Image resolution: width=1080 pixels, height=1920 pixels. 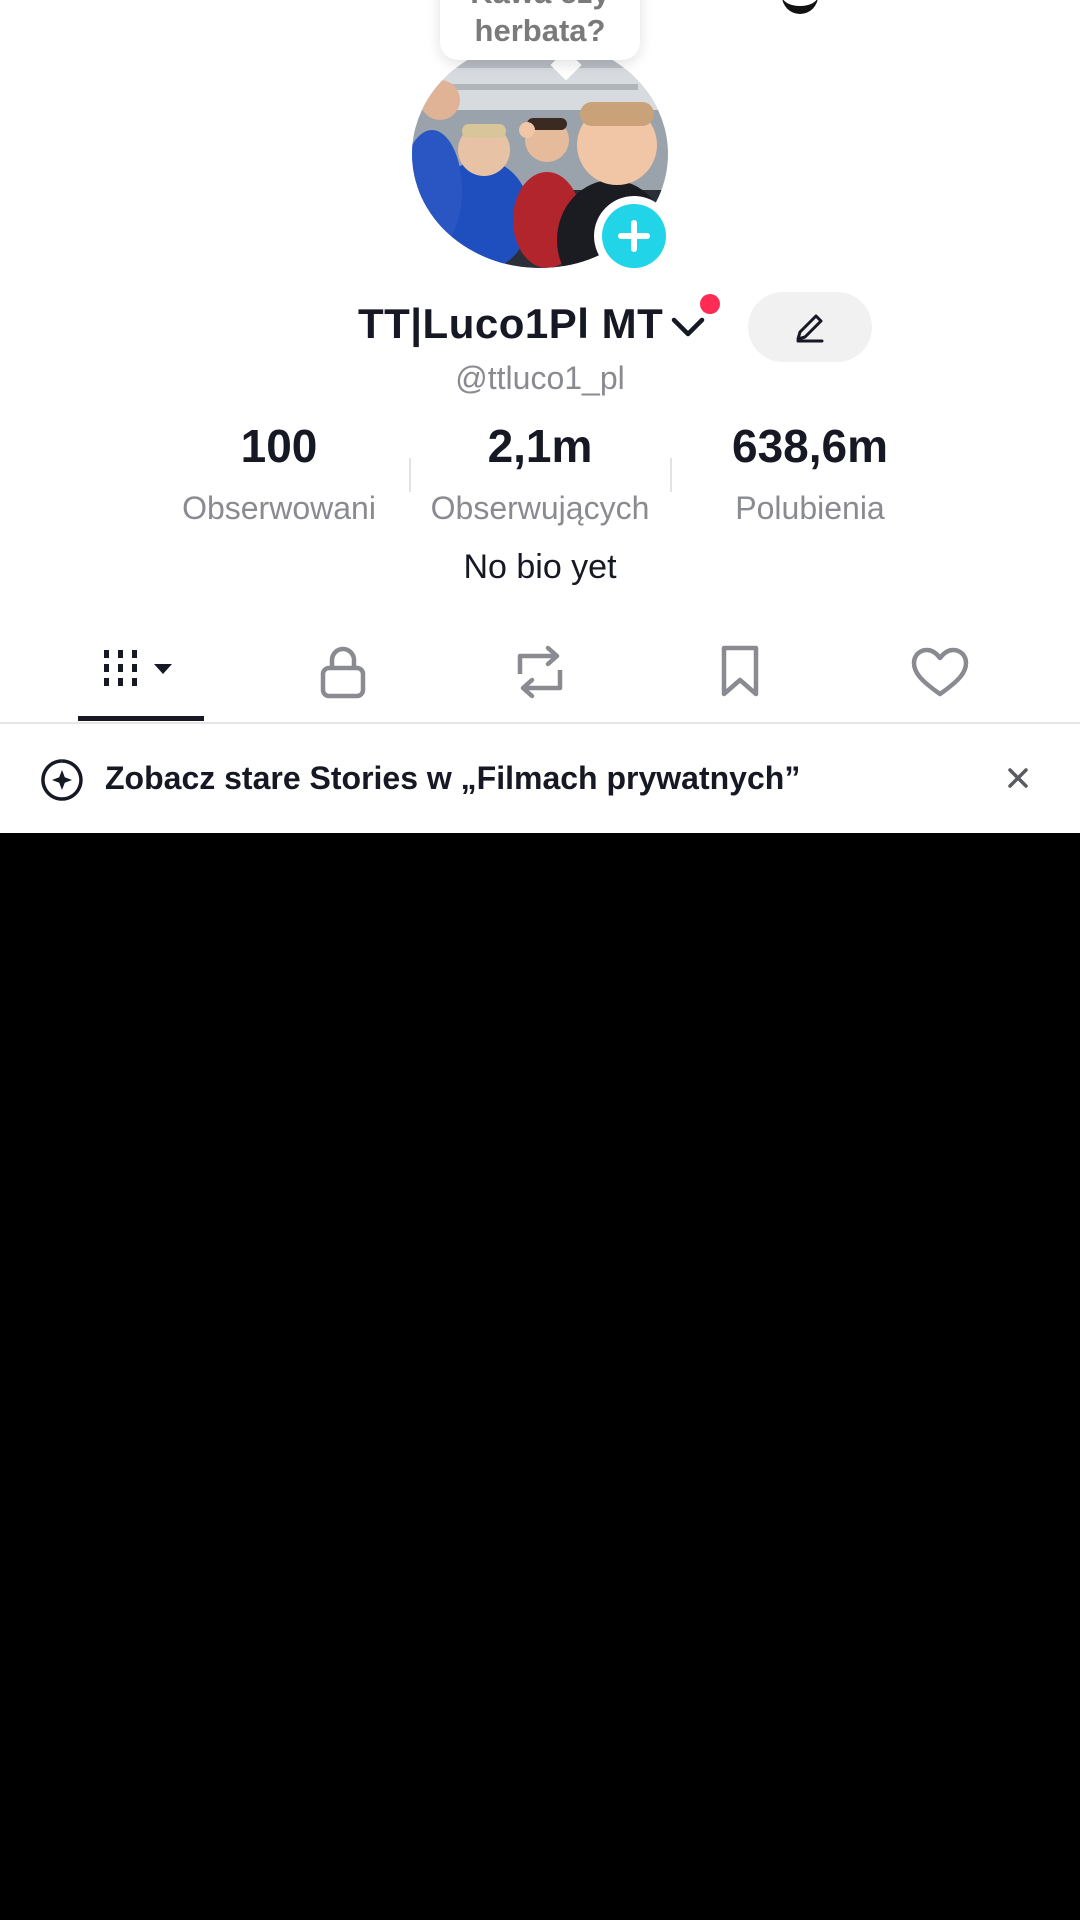 I want to click on notification-dot, so click(x=710, y=304).